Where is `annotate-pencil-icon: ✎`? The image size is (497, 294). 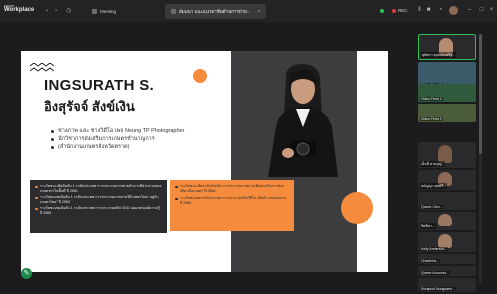 annotate-pencil-icon: ✎ is located at coordinates (26, 273).